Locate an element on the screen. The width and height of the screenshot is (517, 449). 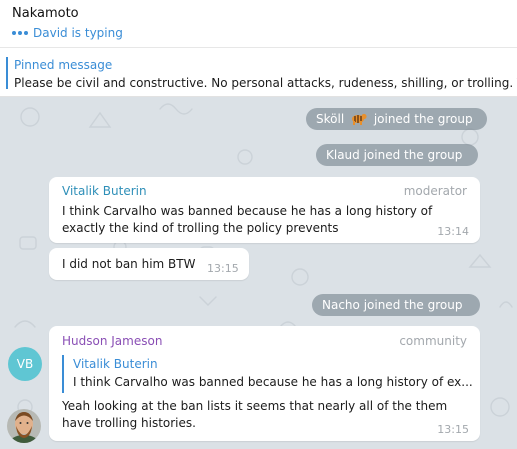
typing-text: David is typing is located at coordinates (78, 33).